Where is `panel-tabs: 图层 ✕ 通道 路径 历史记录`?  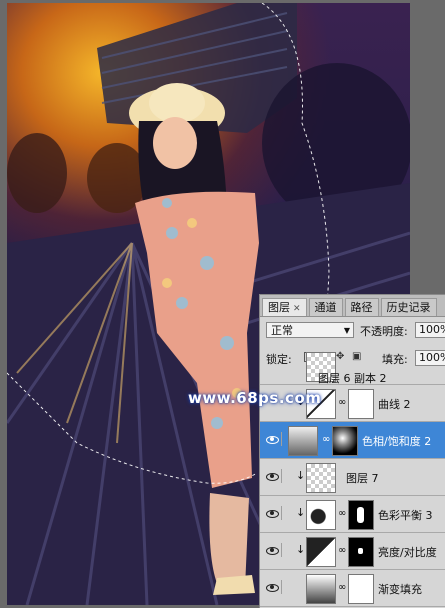
panel-tabs: 图层 ✕ 通道 路径 历史记录 is located at coordinates (352, 306).